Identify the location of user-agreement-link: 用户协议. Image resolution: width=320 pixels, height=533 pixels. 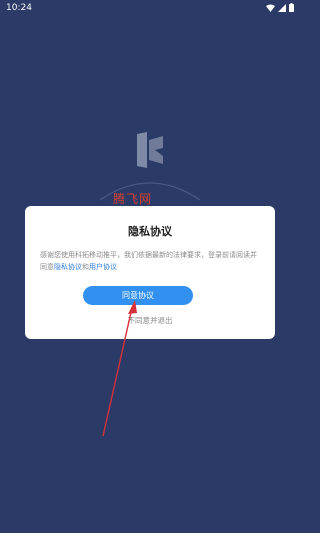
(103, 267).